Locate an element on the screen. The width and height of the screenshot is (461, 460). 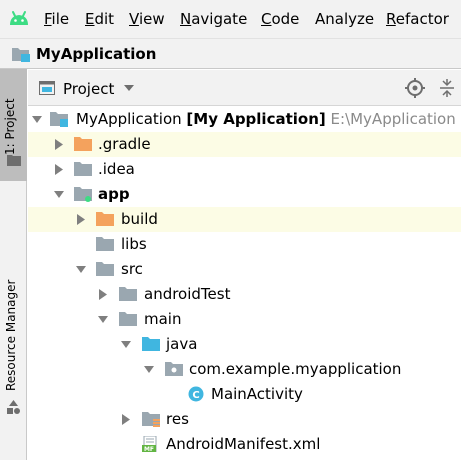
resource-manager-label: Resource Manager is located at coordinates (11, 335).